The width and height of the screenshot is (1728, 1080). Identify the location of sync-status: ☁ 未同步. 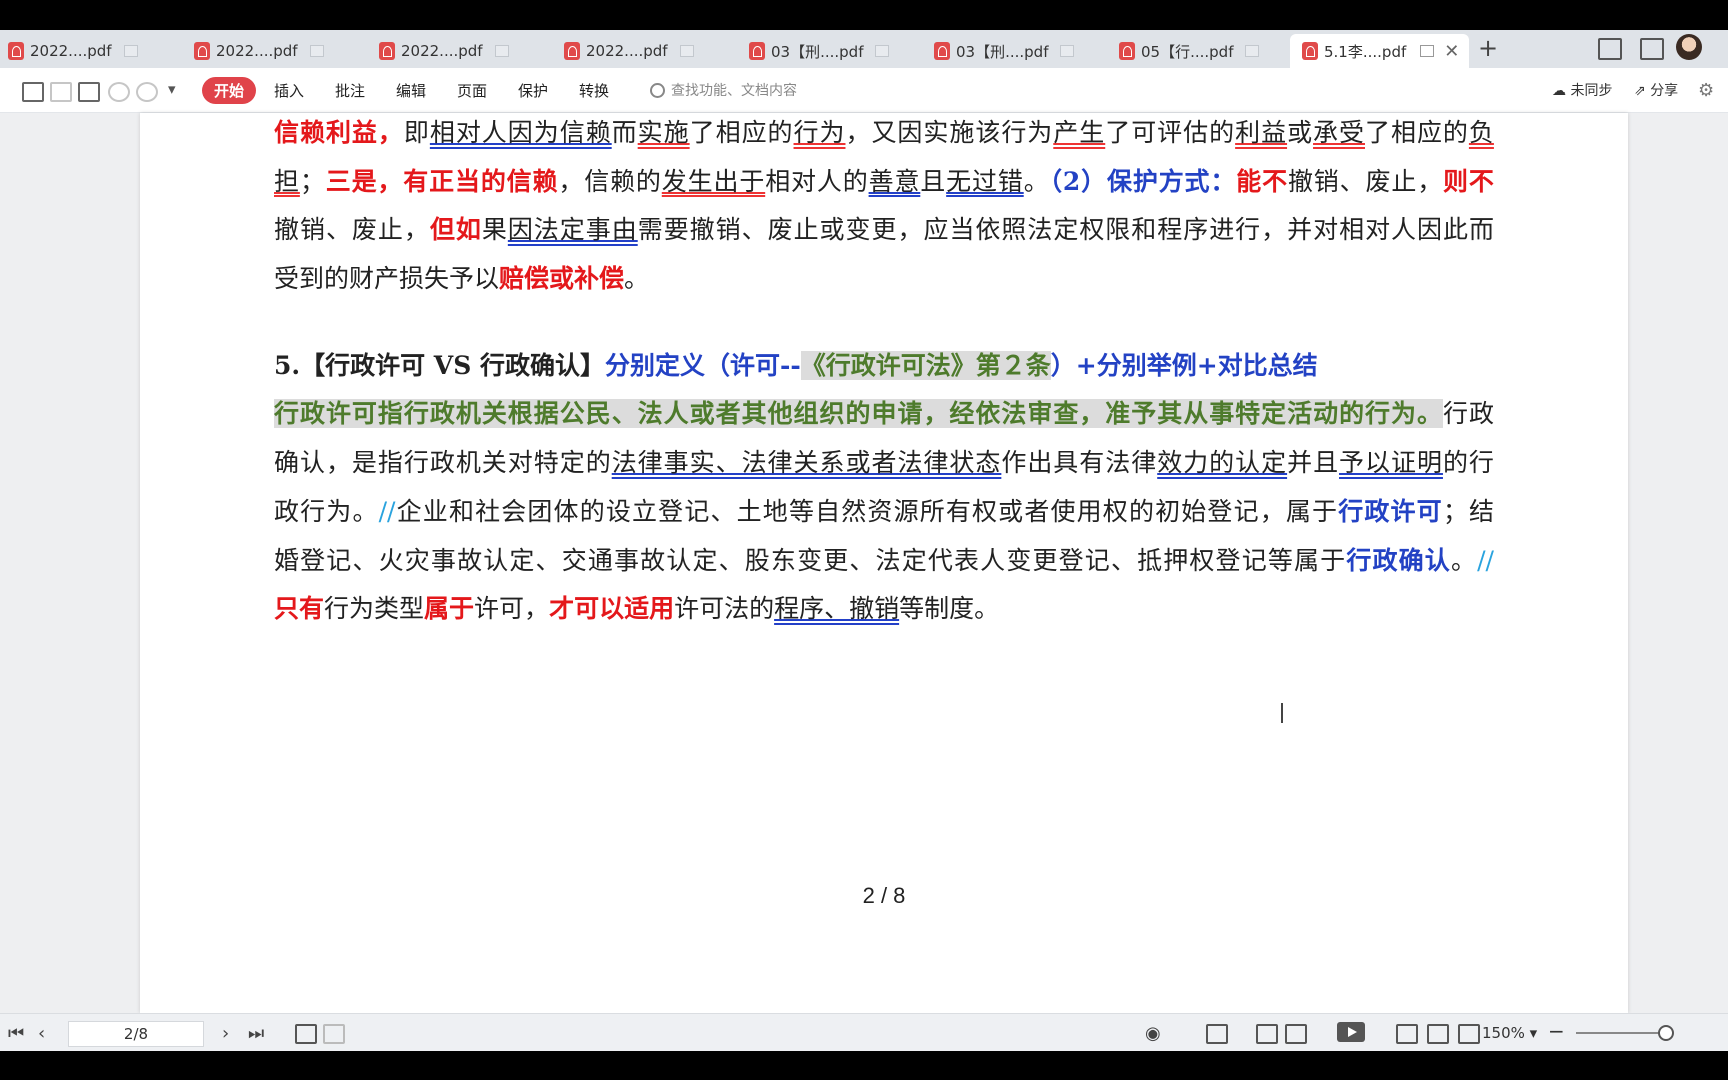
(1582, 90).